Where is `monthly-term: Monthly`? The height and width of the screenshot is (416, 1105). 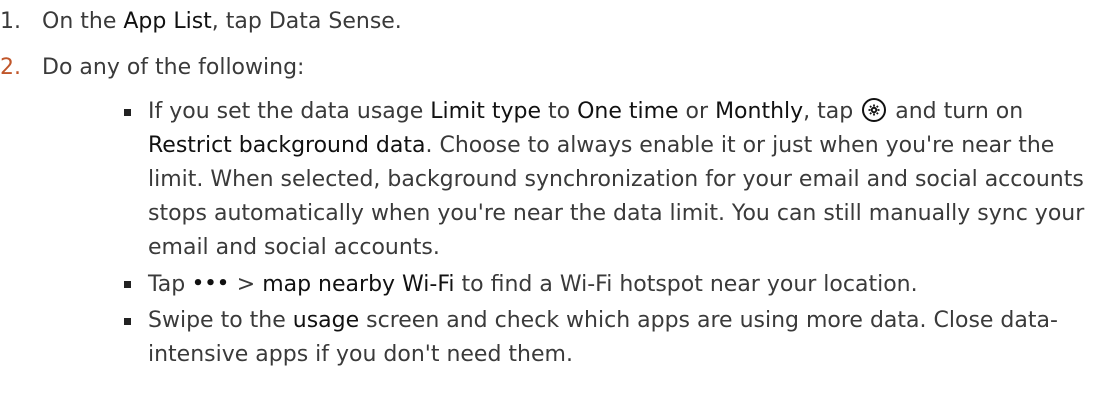
monthly-term: Monthly is located at coordinates (759, 111).